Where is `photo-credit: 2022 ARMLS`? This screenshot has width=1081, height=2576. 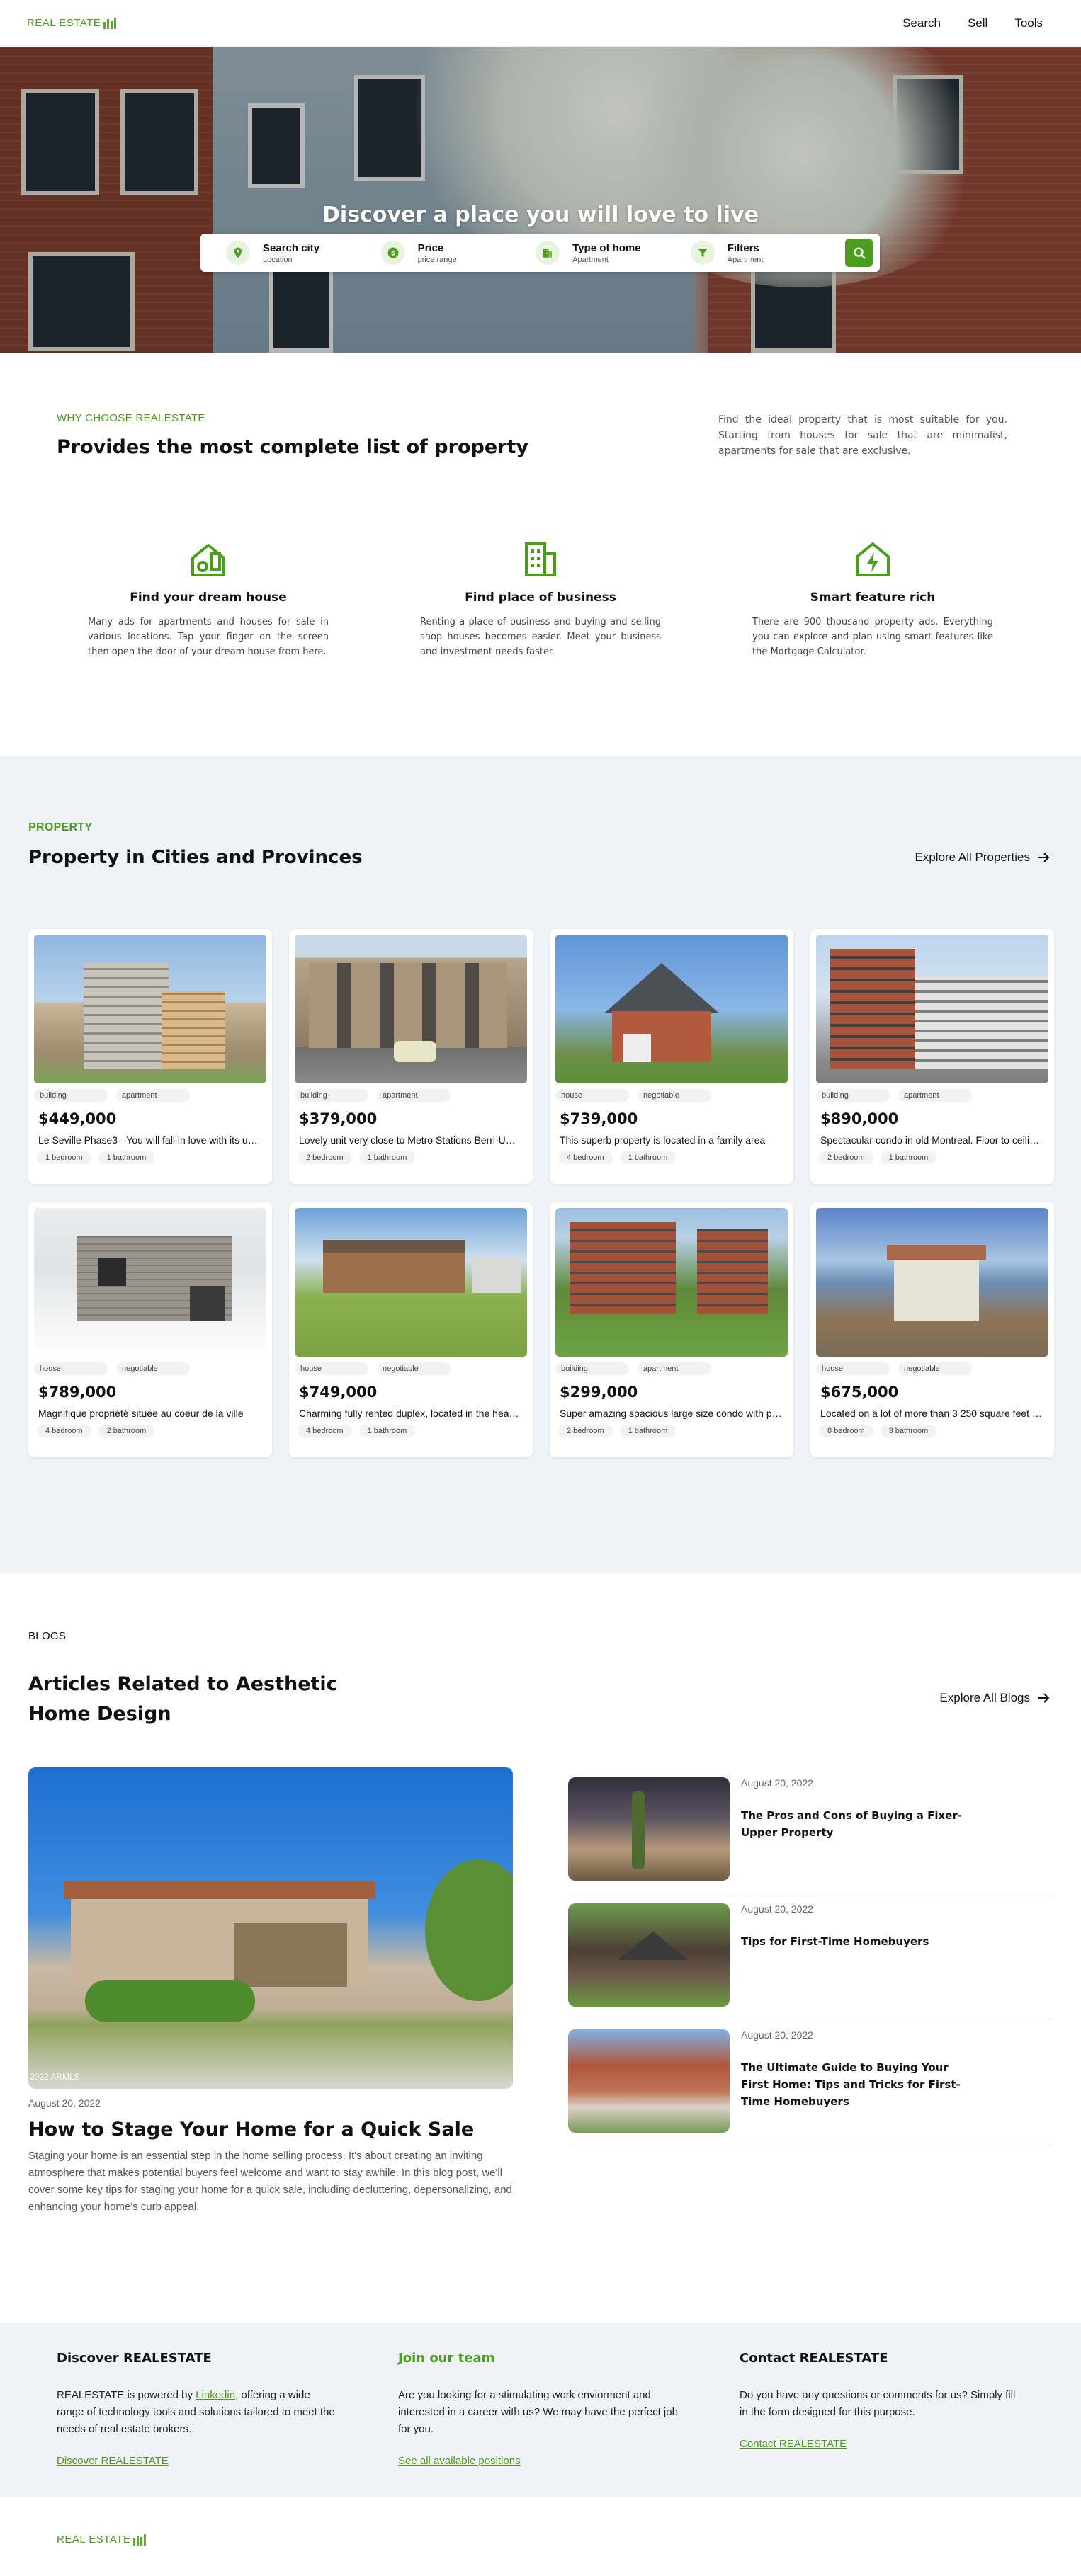 photo-credit: 2022 ARMLS is located at coordinates (55, 2077).